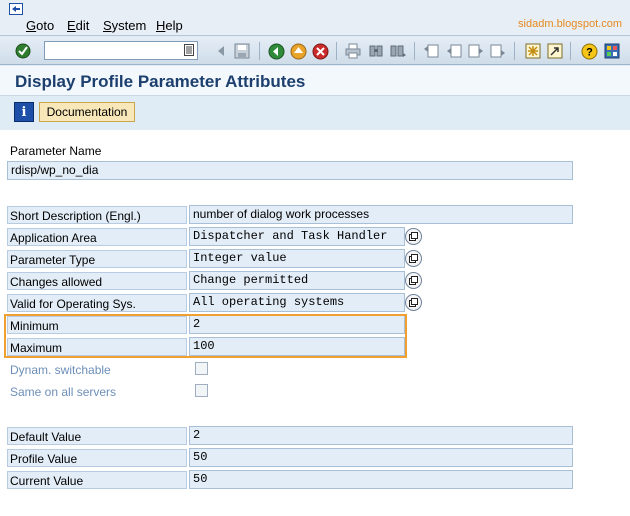 Image resolution: width=630 pixels, height=516 pixels. What do you see at coordinates (60, 370) in the screenshot?
I see `dynamic-switchable-label: Dynam. switchable` at bounding box center [60, 370].